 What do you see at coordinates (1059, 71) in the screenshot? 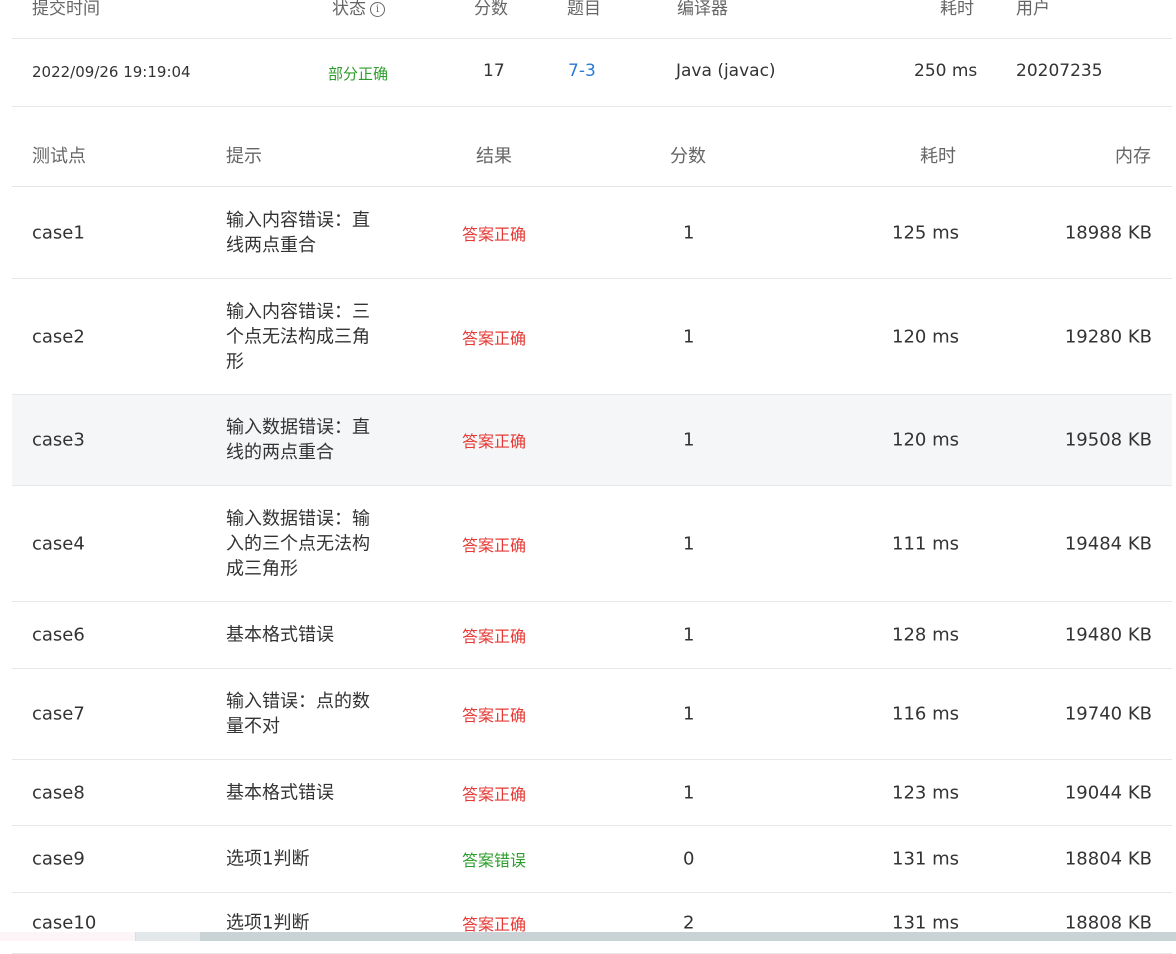
I see `user-link: 20207235` at bounding box center [1059, 71].